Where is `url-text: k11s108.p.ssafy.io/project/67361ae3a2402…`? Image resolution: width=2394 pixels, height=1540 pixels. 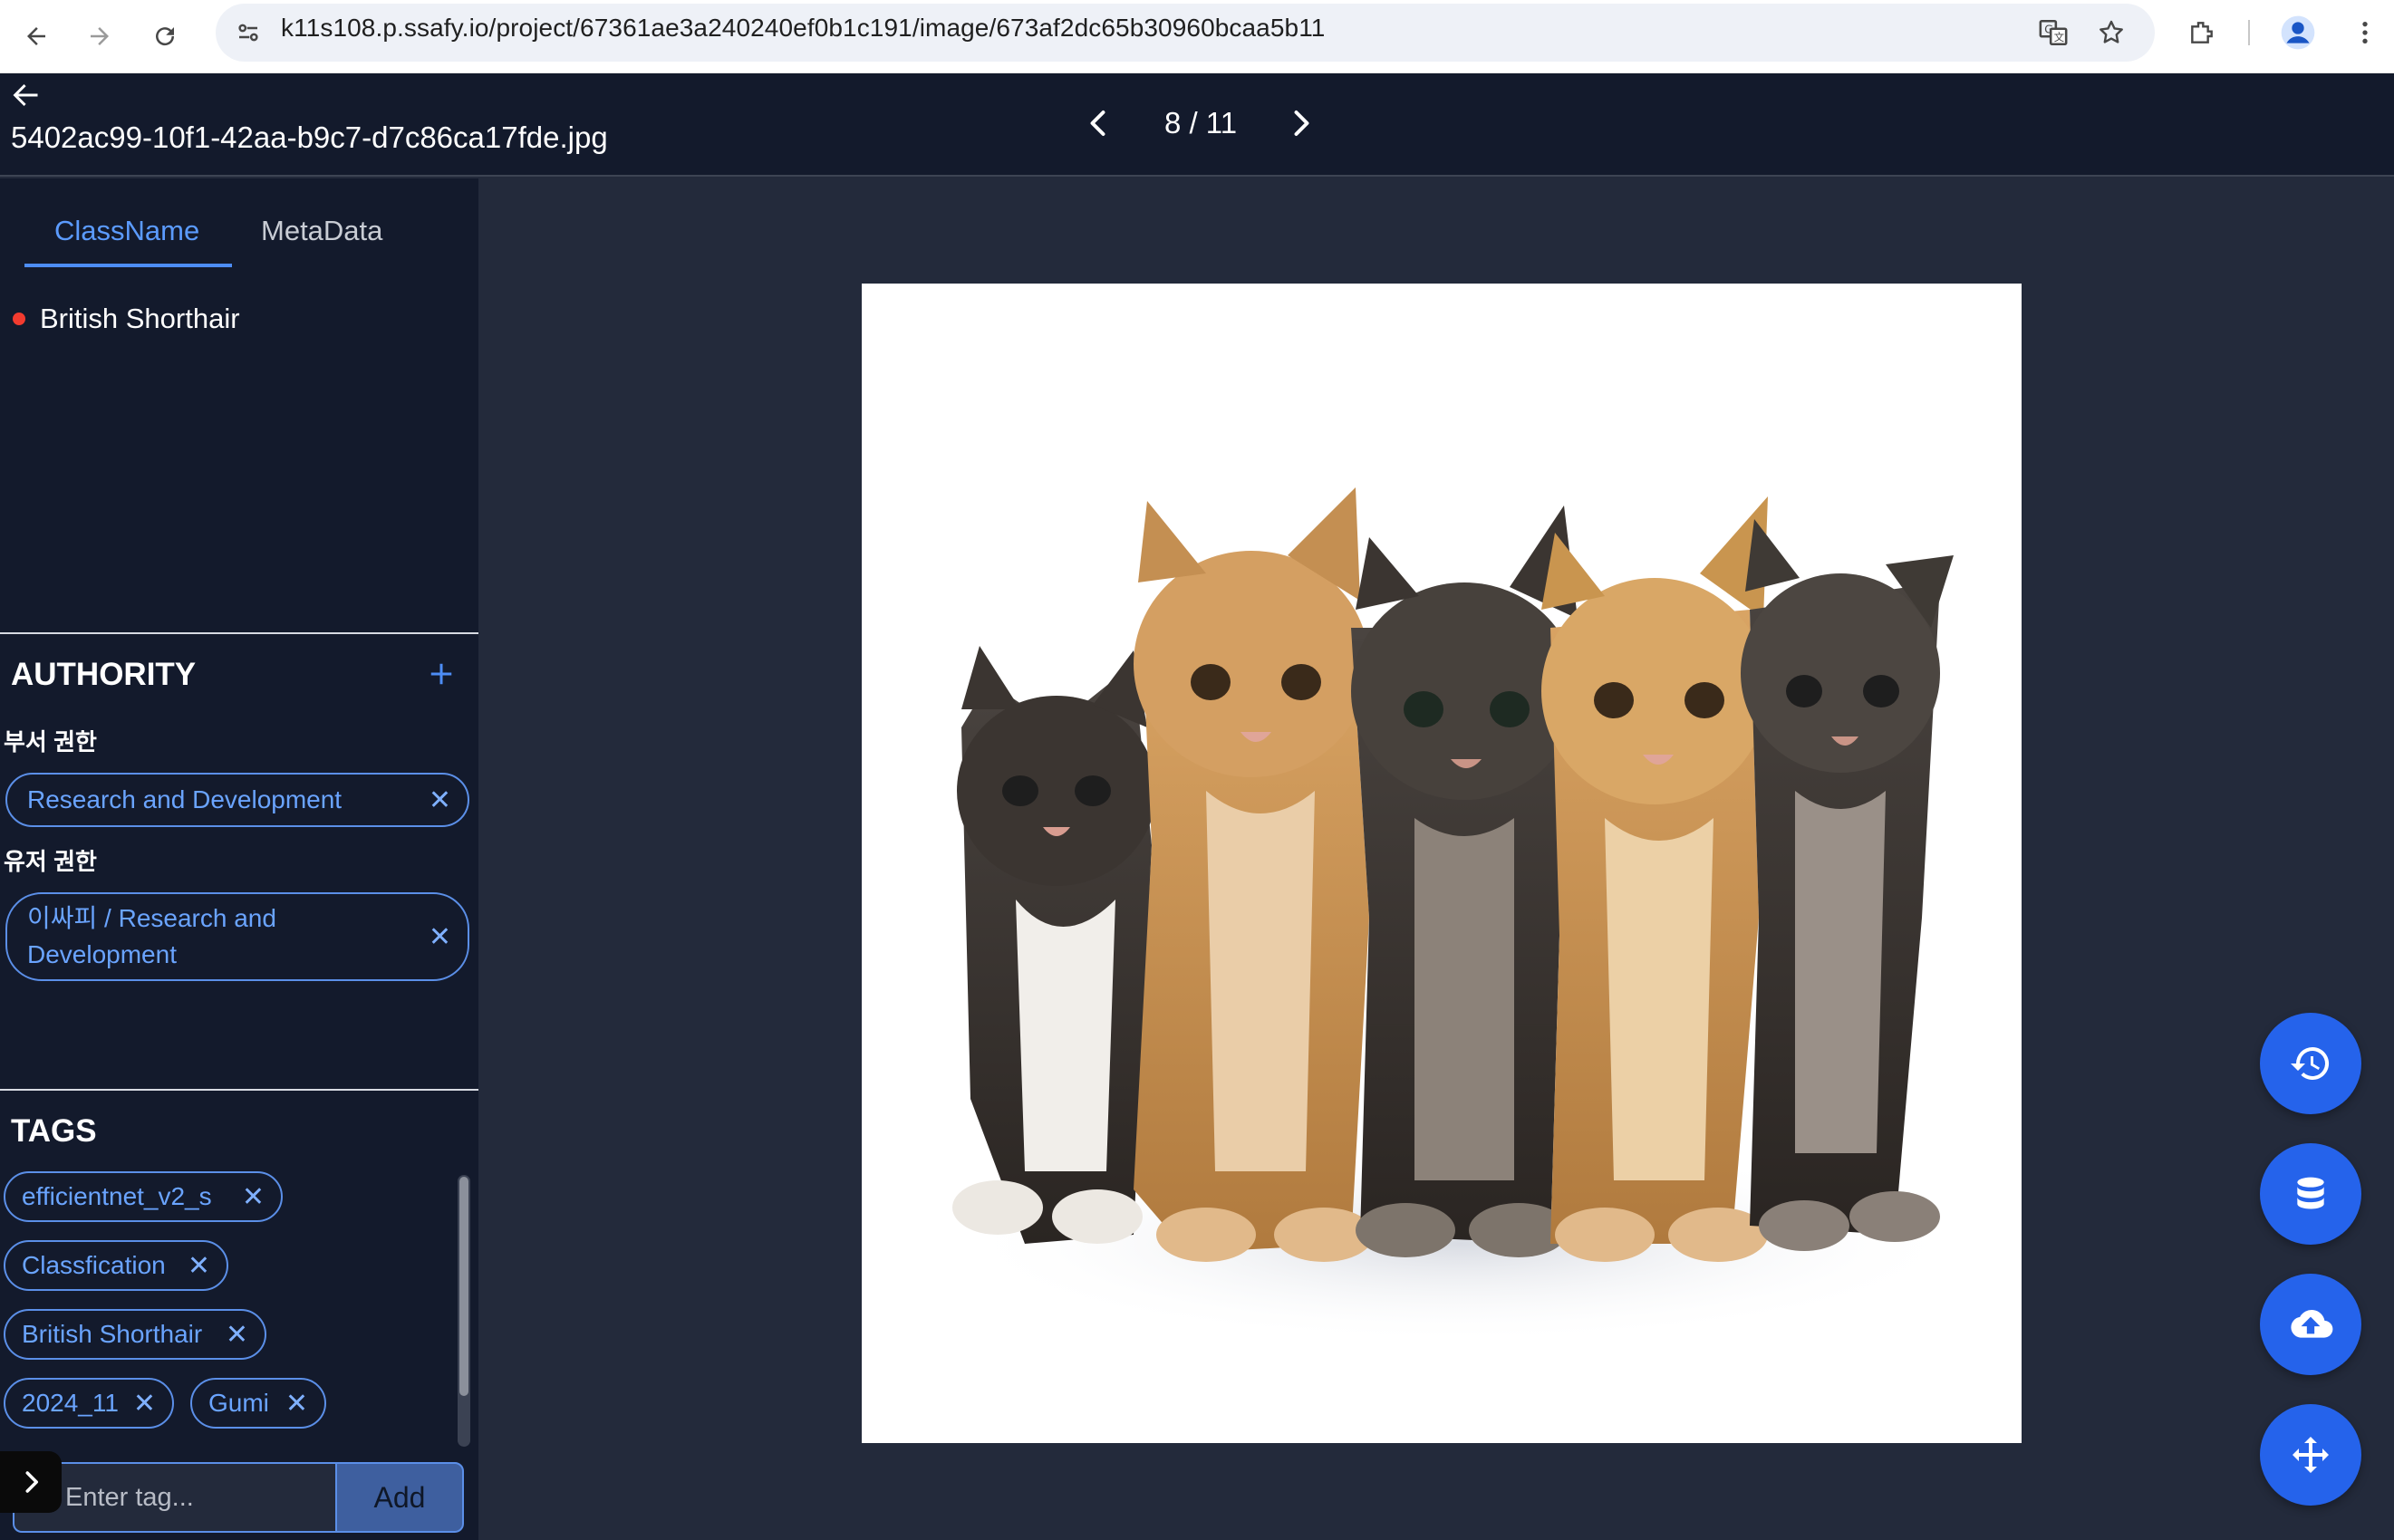
url-text: k11s108.p.ssafy.io/project/67361ae3a2402… is located at coordinates (803, 28).